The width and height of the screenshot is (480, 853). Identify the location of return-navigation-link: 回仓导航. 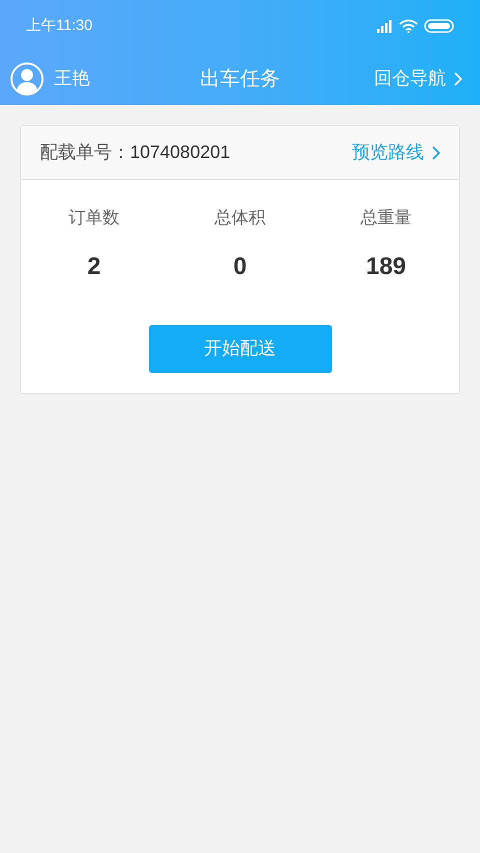
(422, 78).